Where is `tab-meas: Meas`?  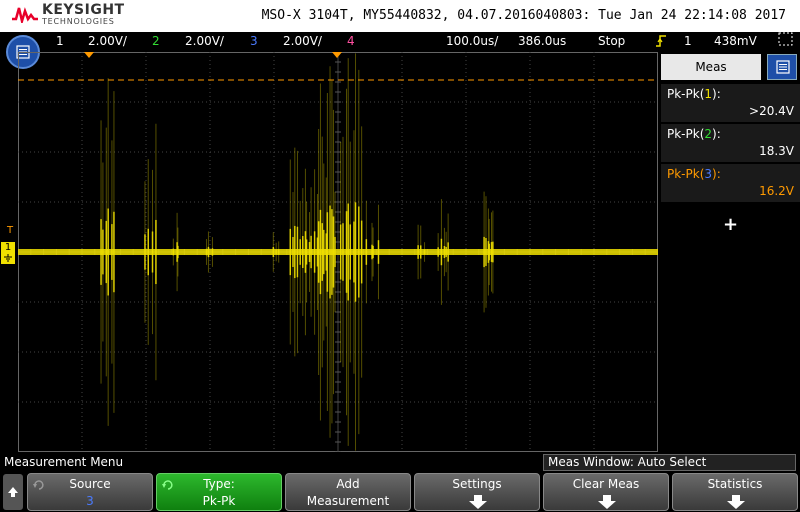 tab-meas: Meas is located at coordinates (711, 67).